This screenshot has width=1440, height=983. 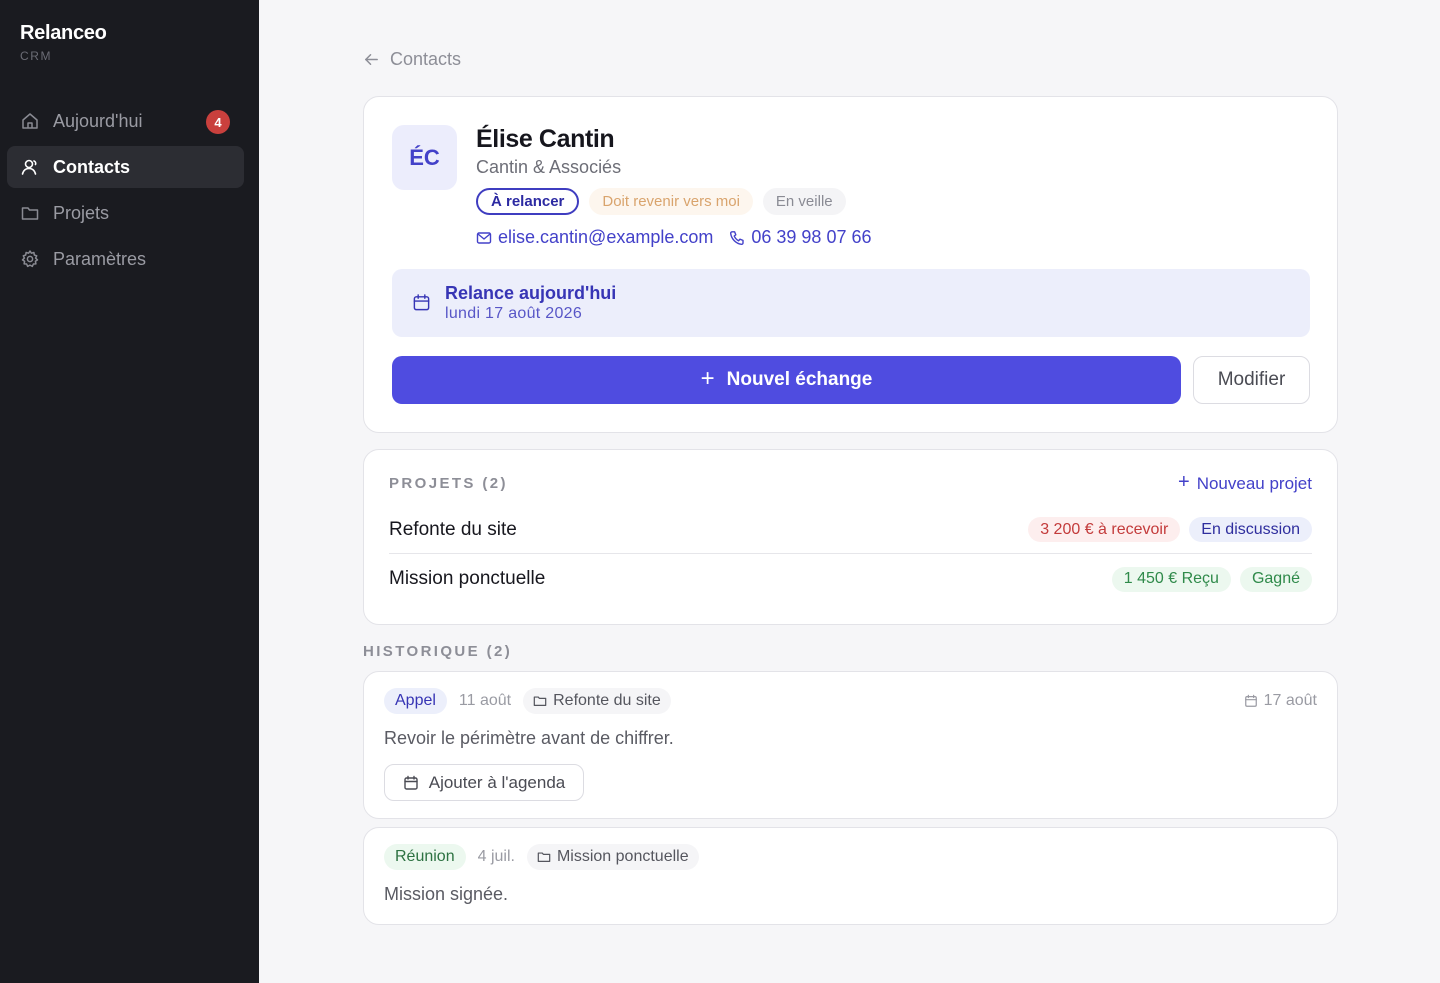 I want to click on entry-text: Revoir le périmètre avant de chiffrer., so click(x=529, y=738).